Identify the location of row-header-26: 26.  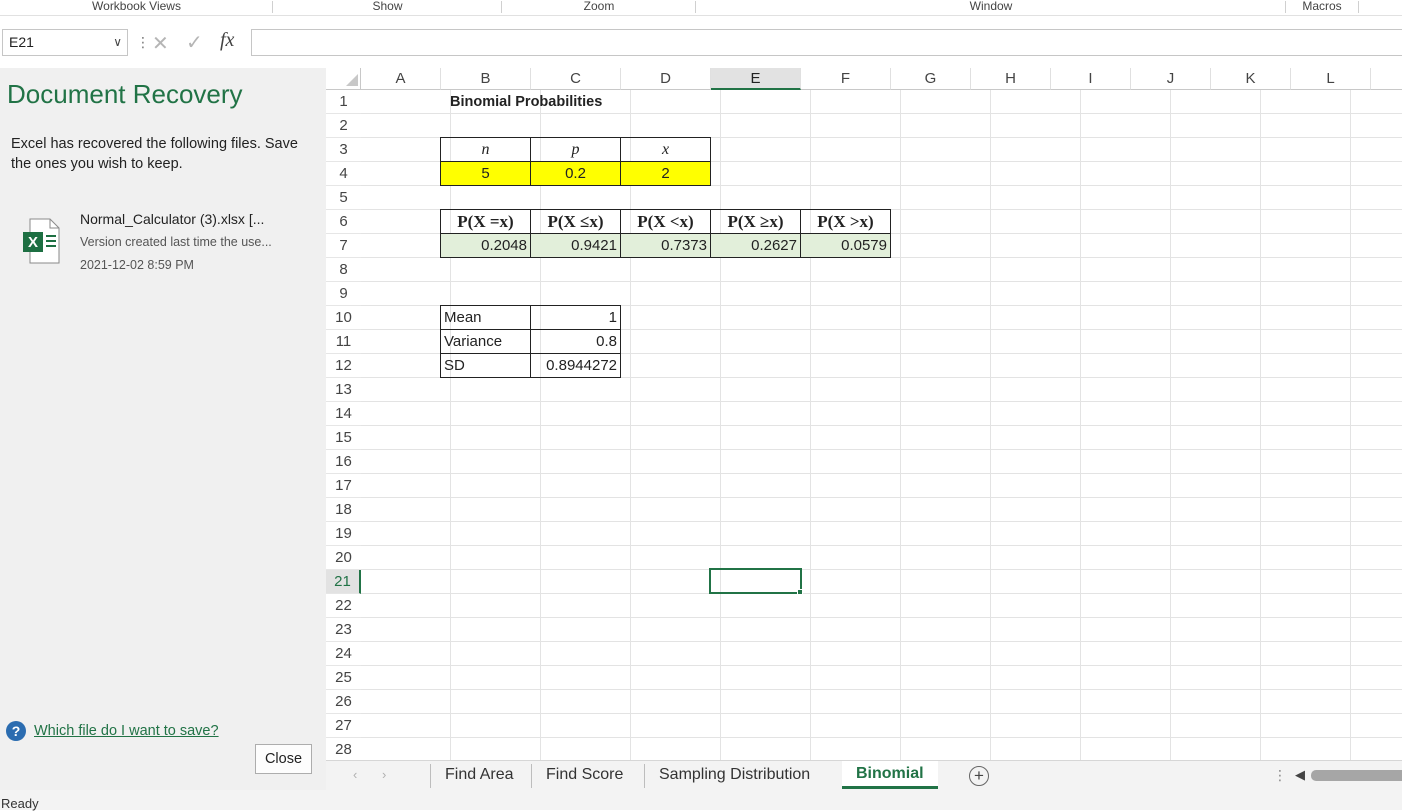
(343, 702).